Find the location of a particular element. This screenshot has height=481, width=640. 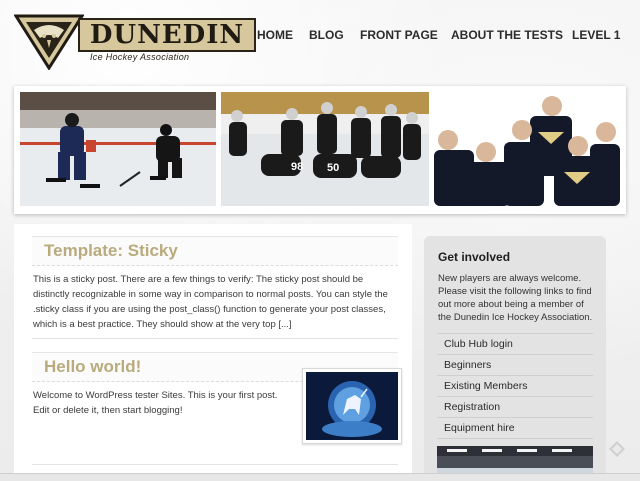

excerpt-line: Edit or delete it, then start blogging! is located at coordinates (108, 410).